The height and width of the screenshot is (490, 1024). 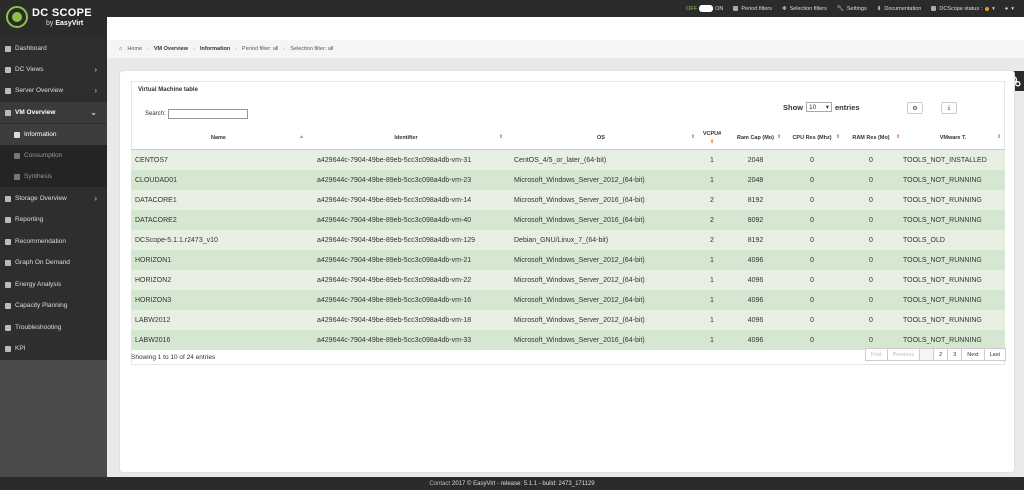 What do you see at coordinates (69, 23) in the screenshot?
I see `logo-company: EasyVirt` at bounding box center [69, 23].